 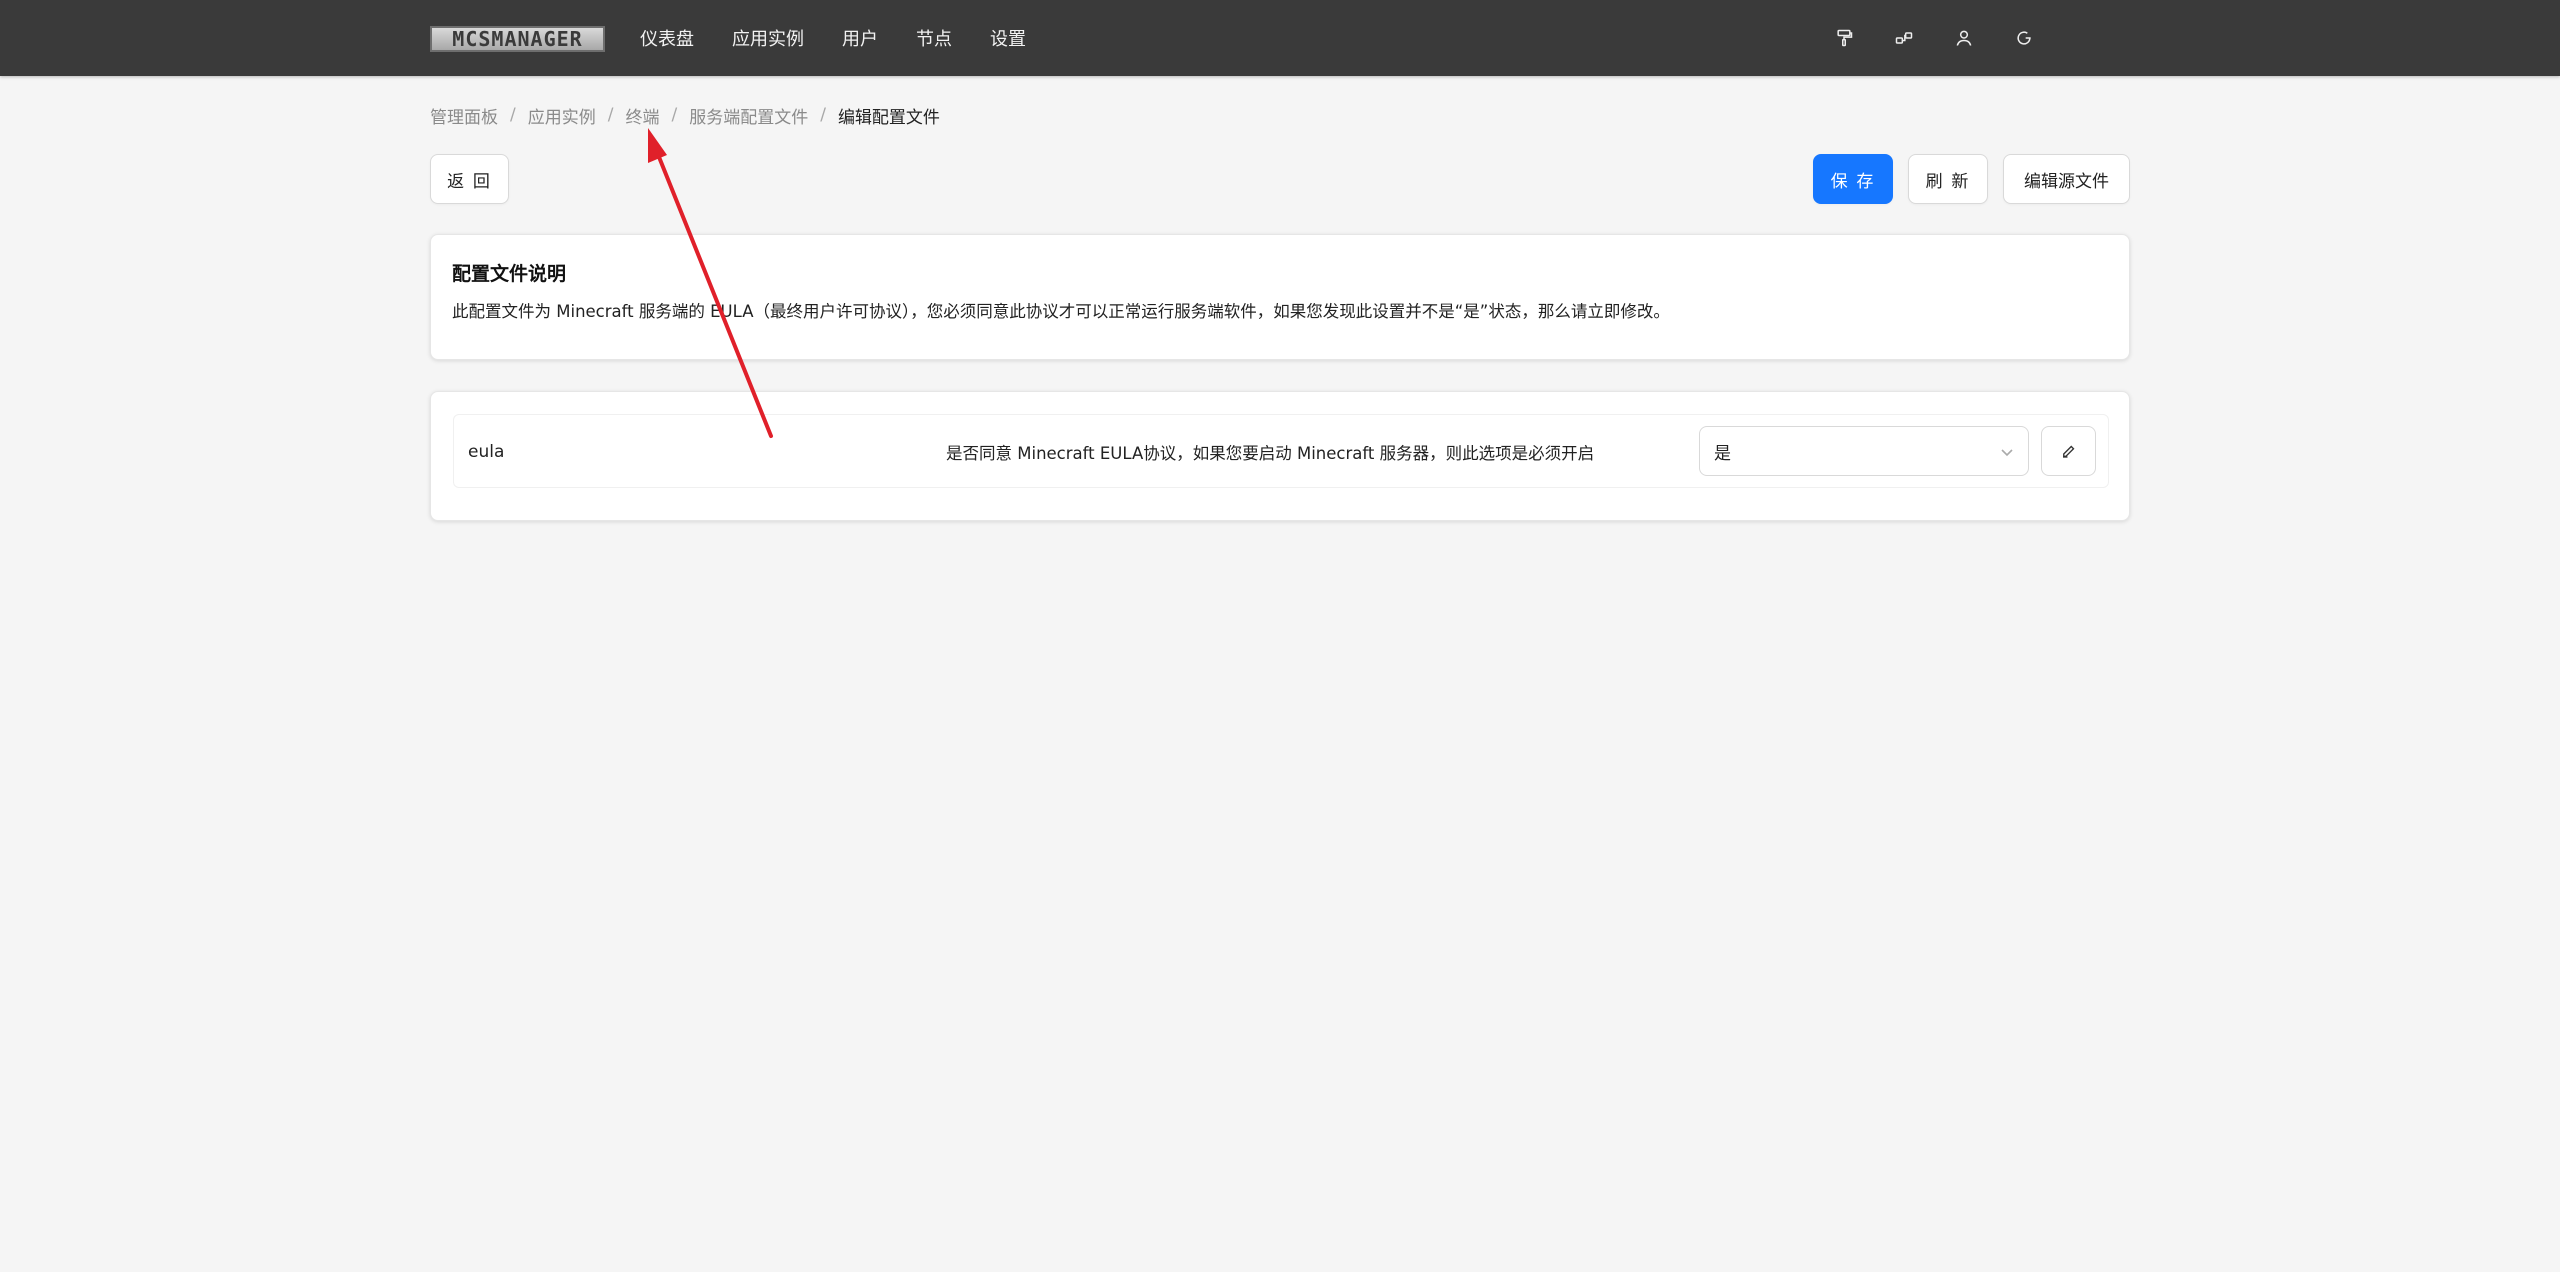 What do you see at coordinates (1948, 179) in the screenshot?
I see `refresh-button: 刷 新` at bounding box center [1948, 179].